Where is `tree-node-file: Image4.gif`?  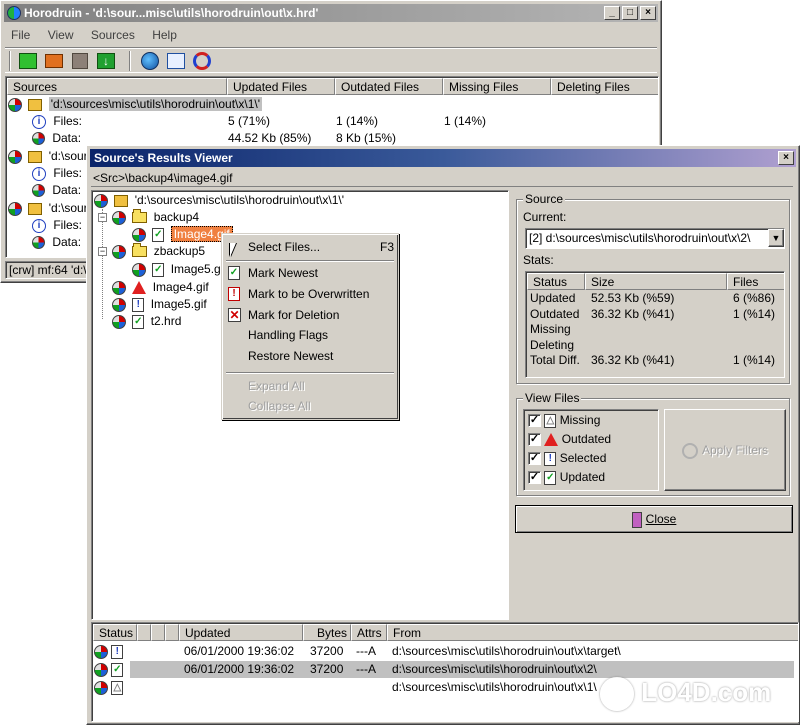
tree-node-file: Image4.gif is located at coordinates (160, 287).